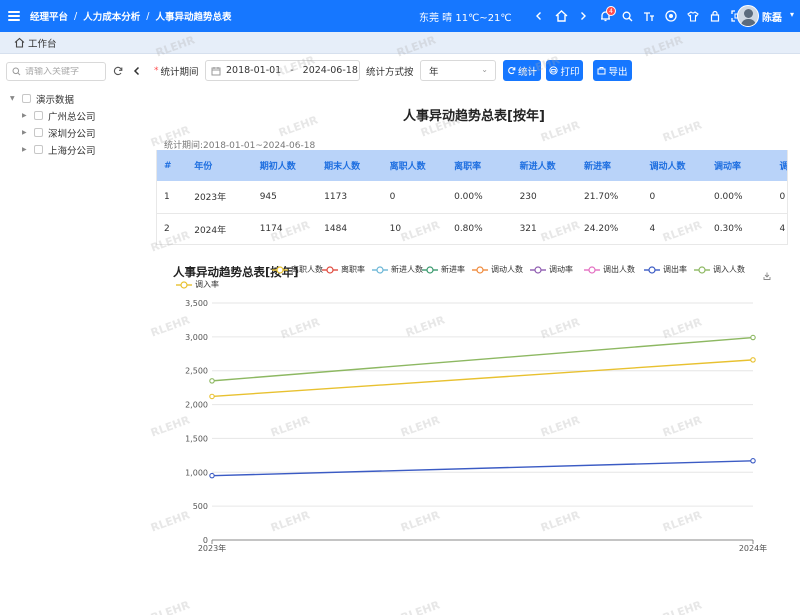 Image resolution: width=800 pixels, height=615 pixels. Describe the element at coordinates (772, 16) in the screenshot. I see `user-name: 陈磊` at that location.